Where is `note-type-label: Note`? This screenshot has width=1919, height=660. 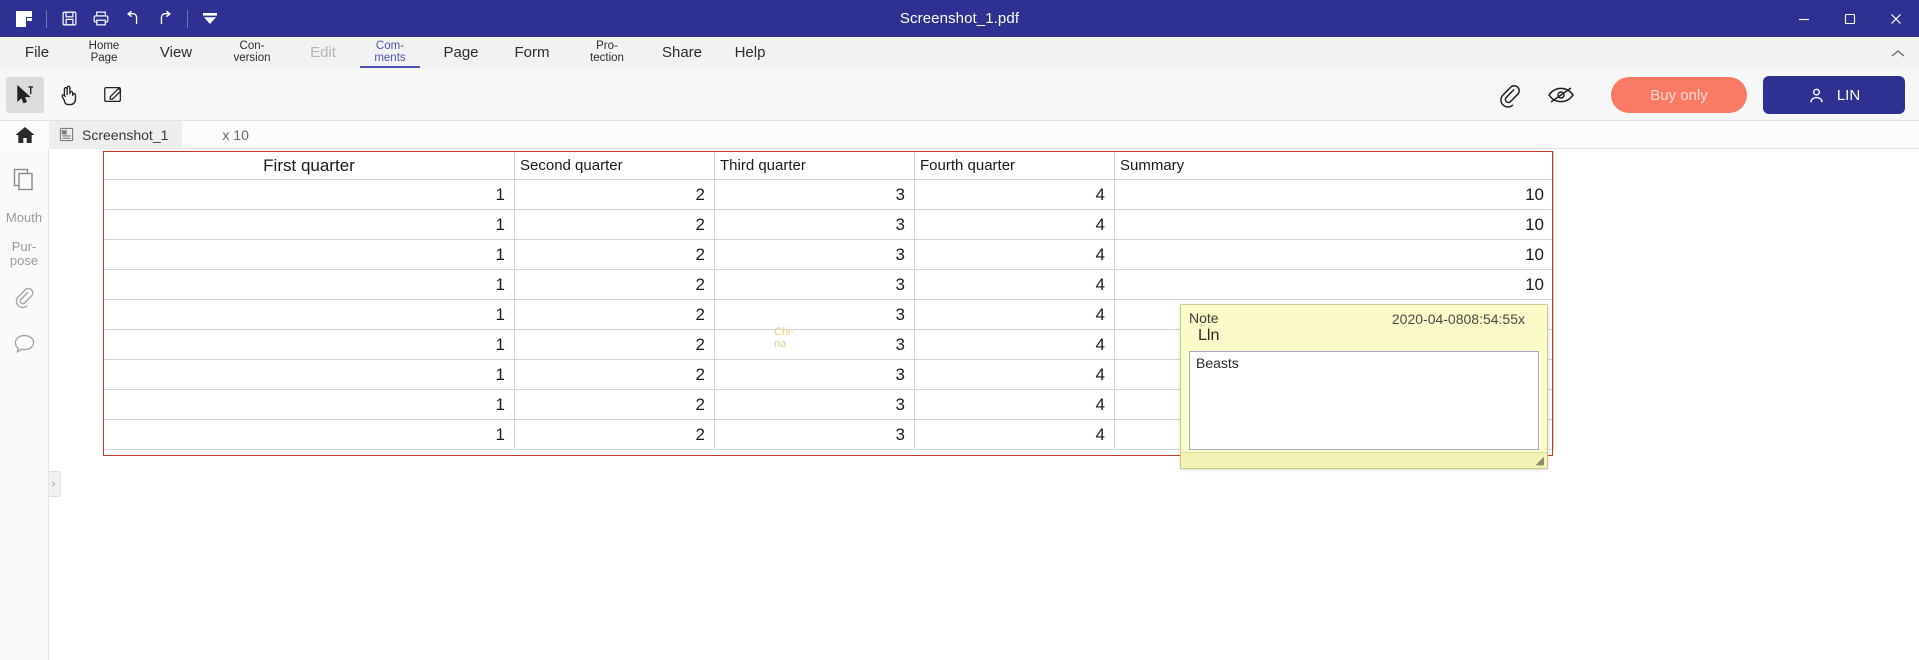
note-type-label: Note is located at coordinates (1204, 318).